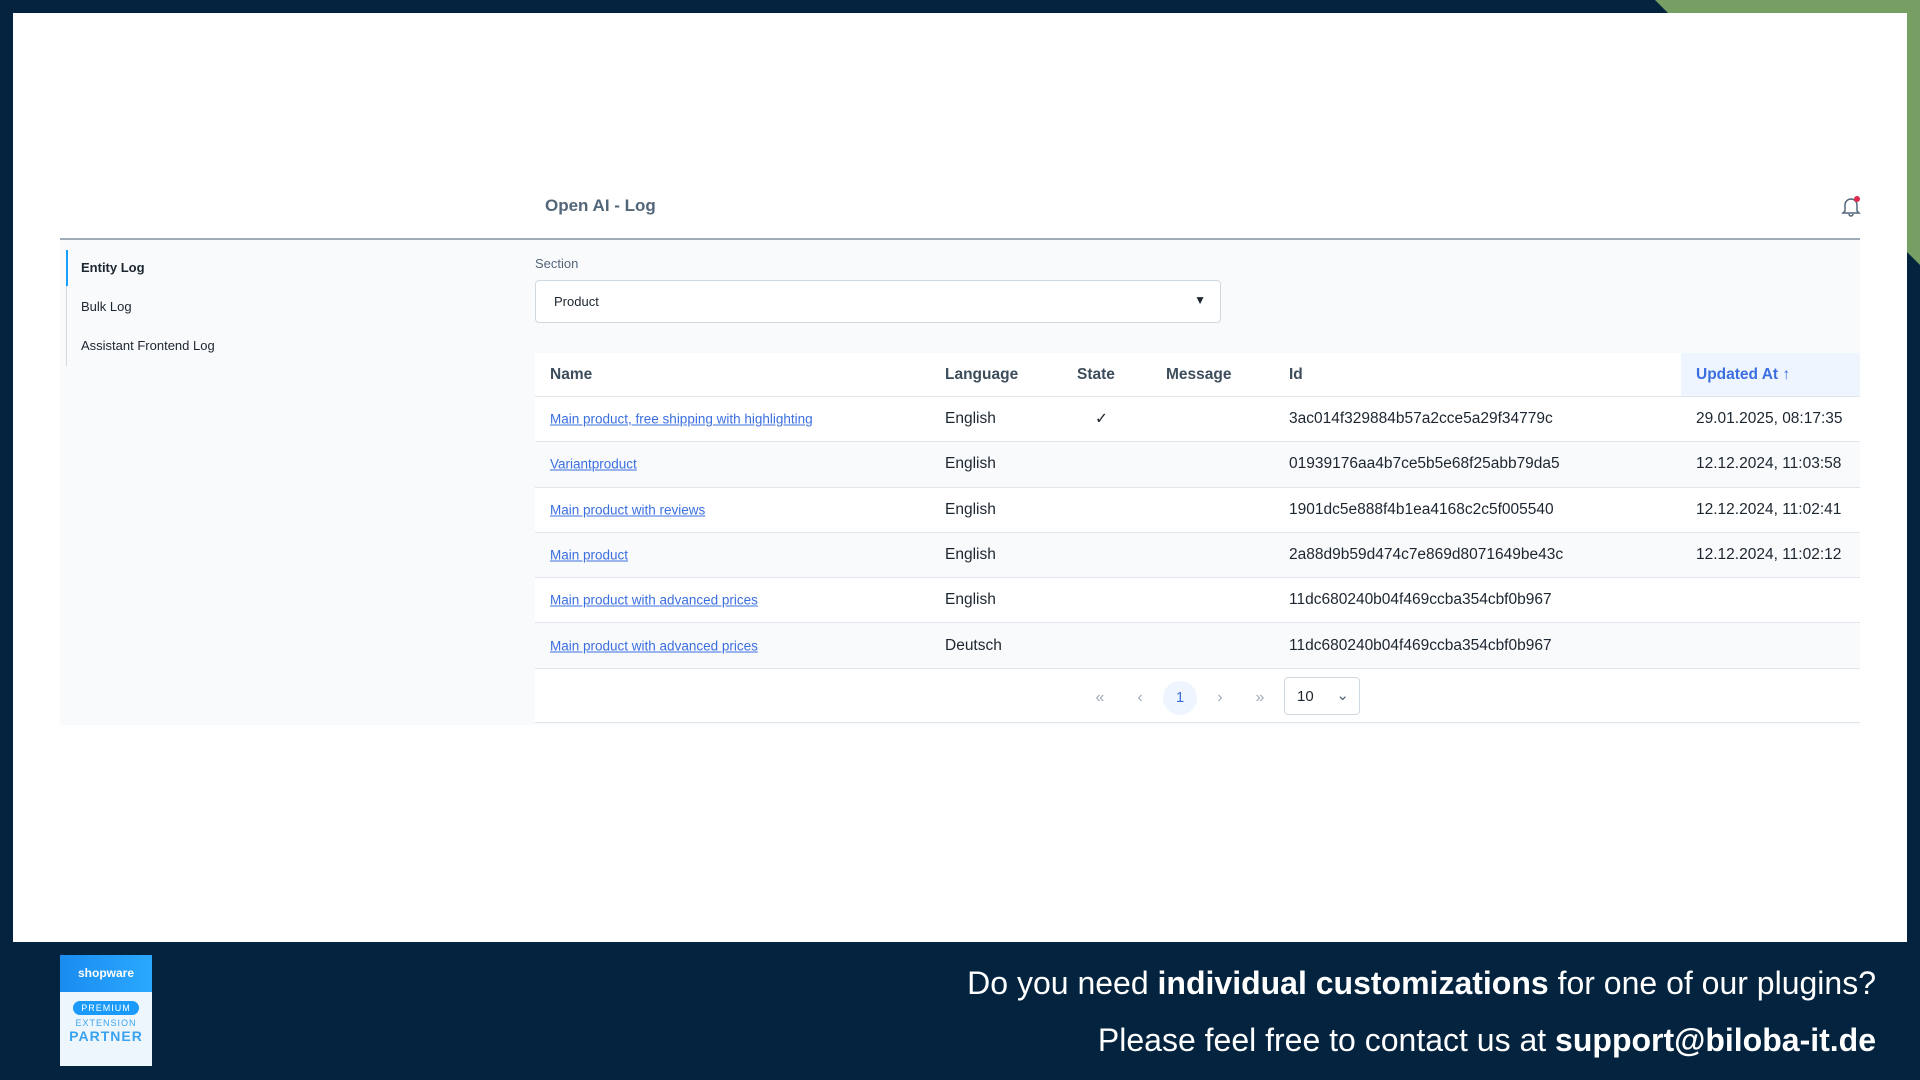 This screenshot has height=1080, width=1920. I want to click on id-cell: 3ac014f329884b57a2cce5a29f34779c, so click(1421, 419).